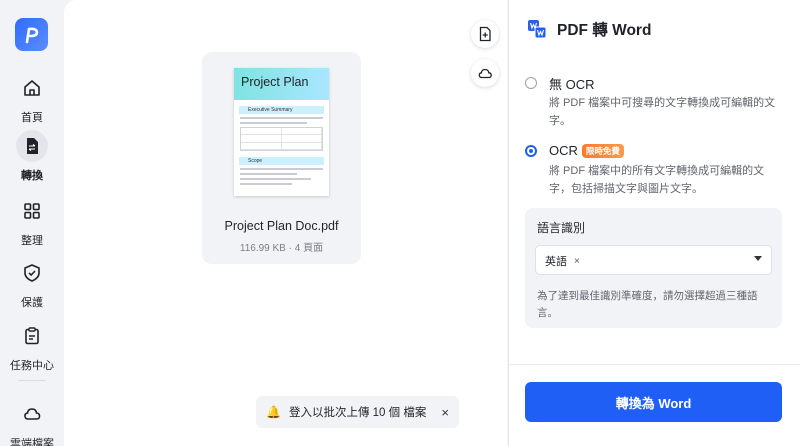  I want to click on panel-title: PDF 轉 Word, so click(604, 30).